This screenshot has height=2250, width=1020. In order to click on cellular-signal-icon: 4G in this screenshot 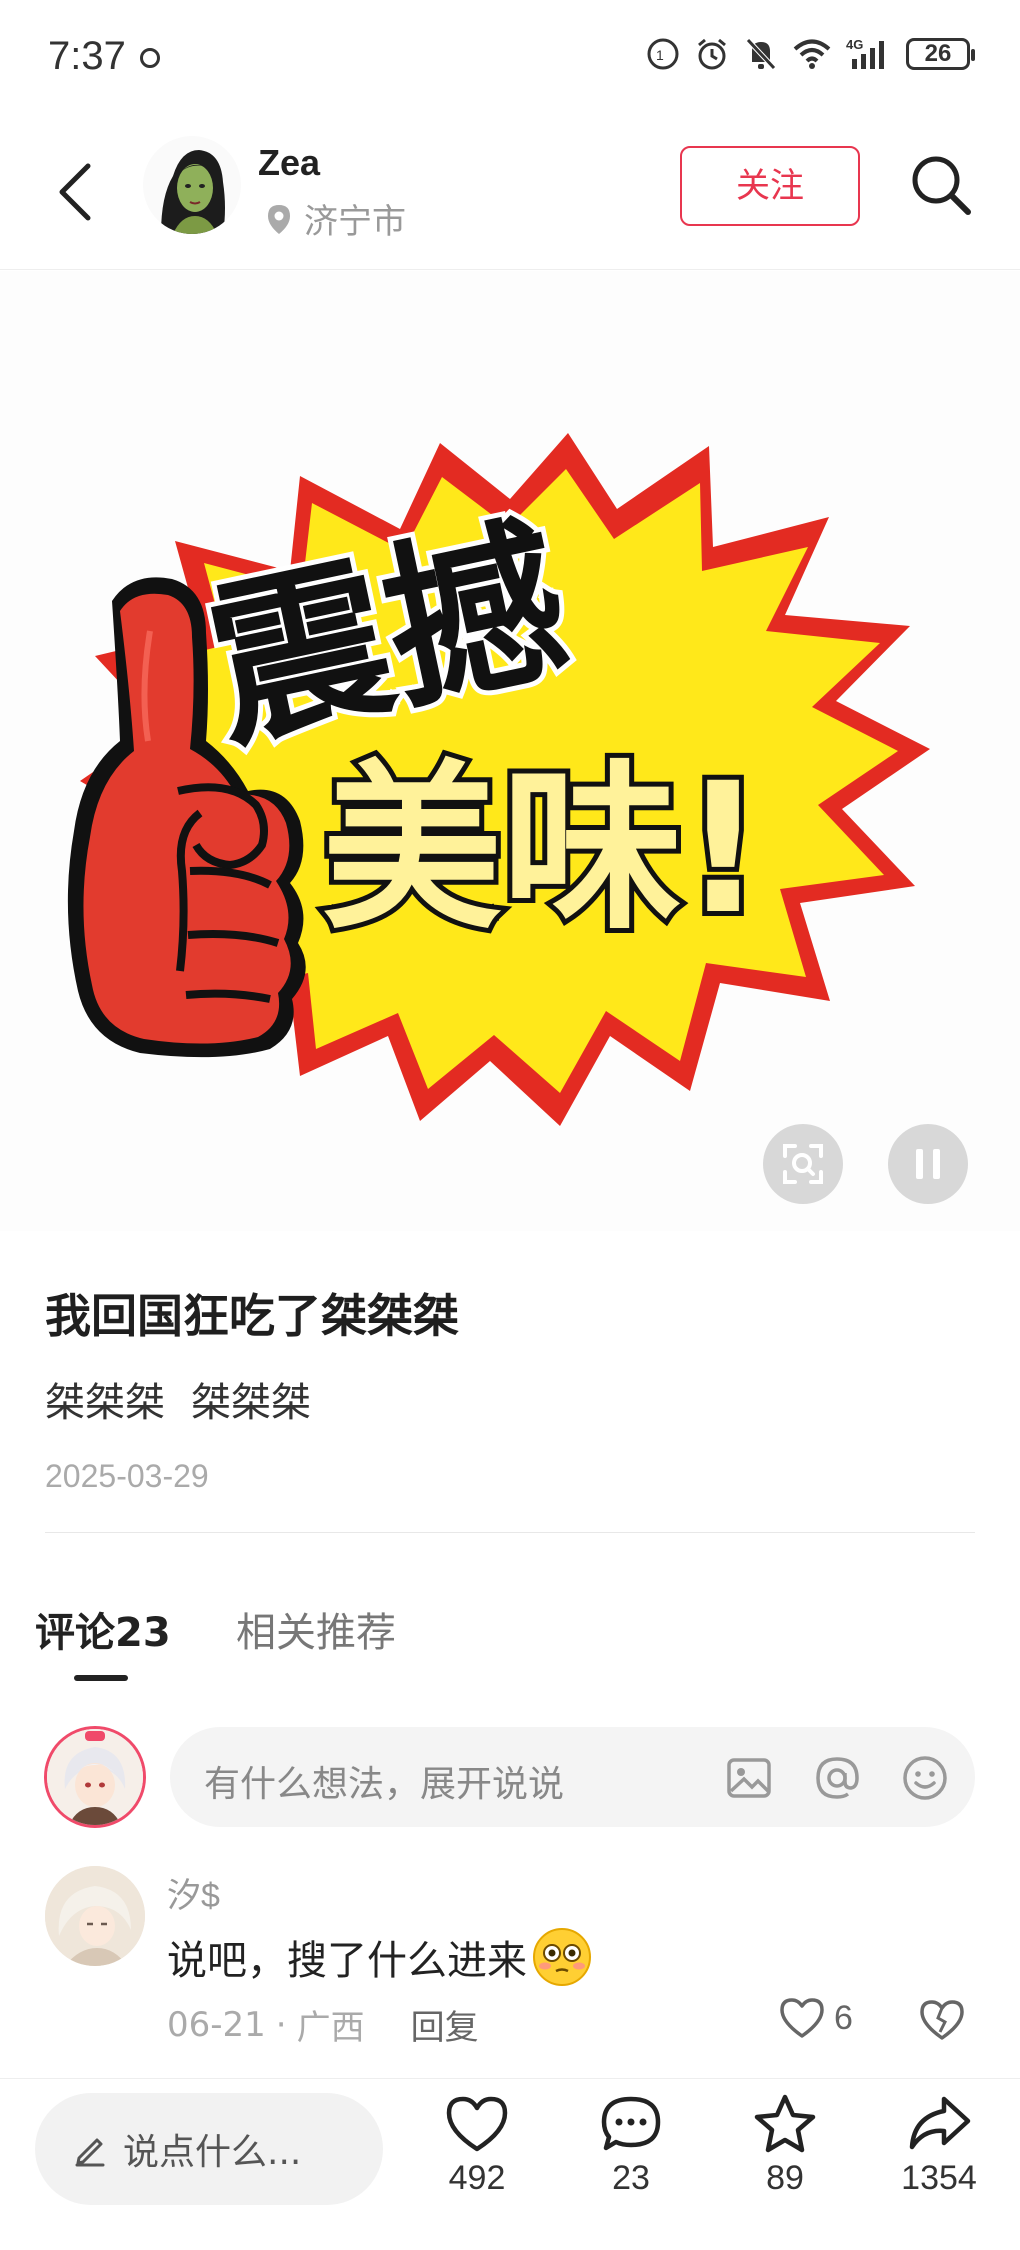, I will do `click(865, 53)`.